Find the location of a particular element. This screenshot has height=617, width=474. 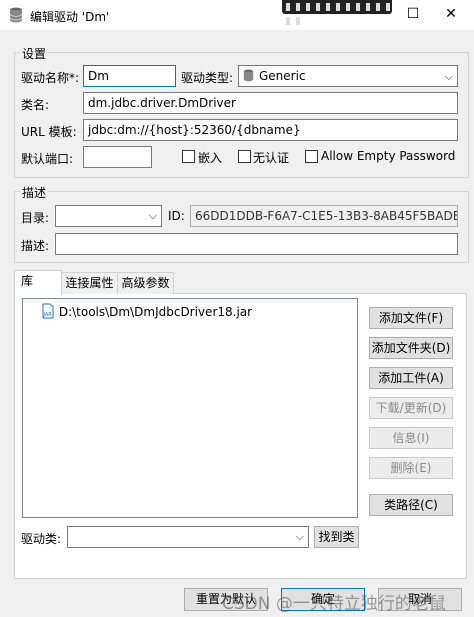

driver-type-label: 驱动类型: is located at coordinates (207, 78).